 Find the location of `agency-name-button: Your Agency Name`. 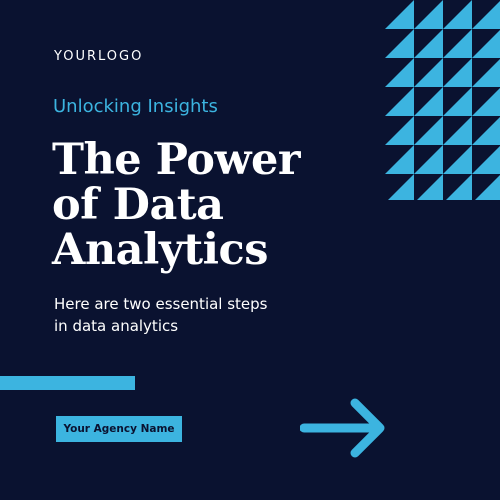

agency-name-button: Your Agency Name is located at coordinates (119, 429).